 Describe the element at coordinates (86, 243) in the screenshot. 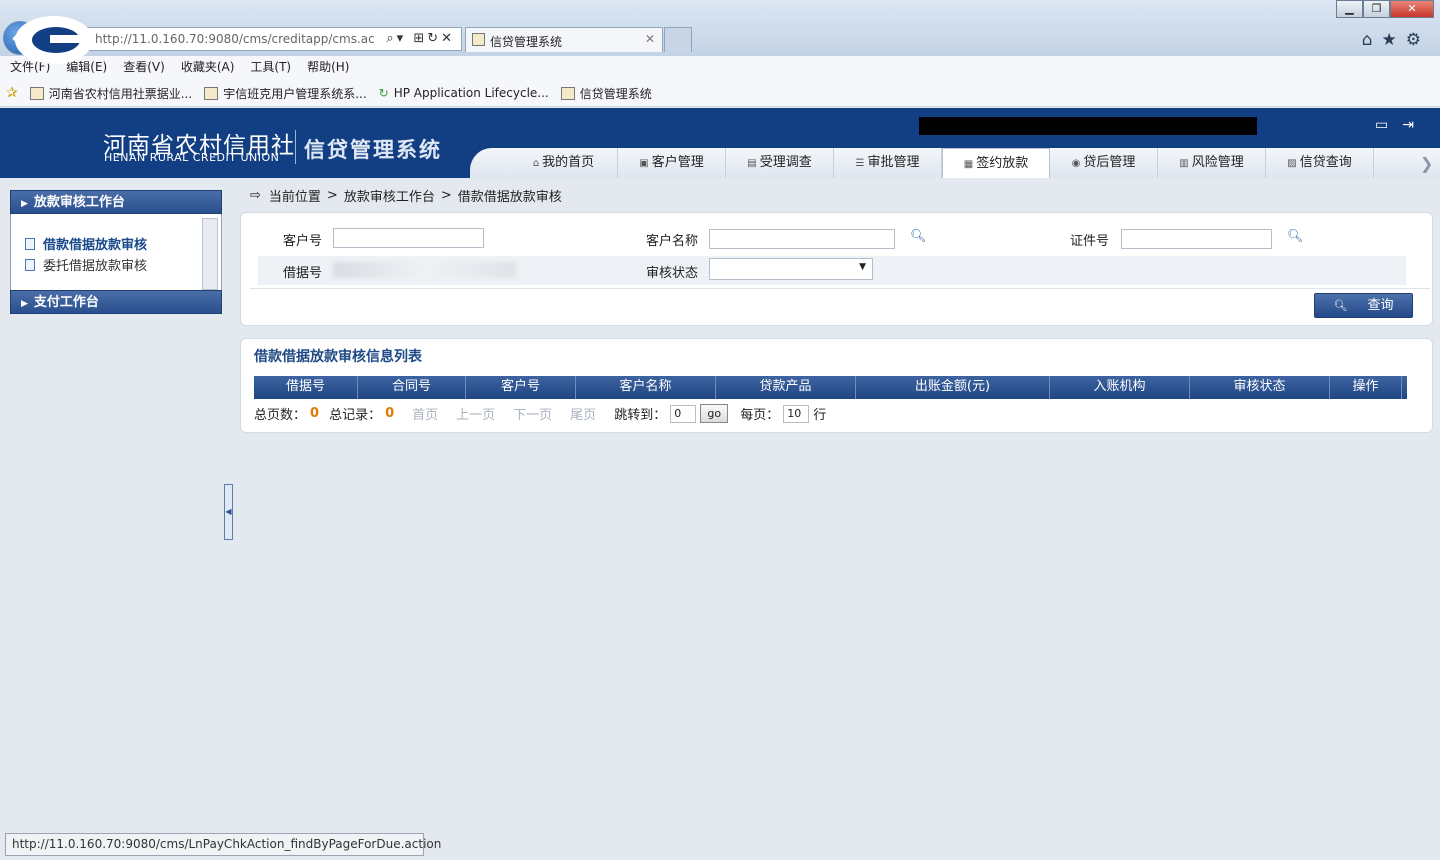

I see `sidebar-item-loan-receipt-review: 借款借据放款审核` at that location.